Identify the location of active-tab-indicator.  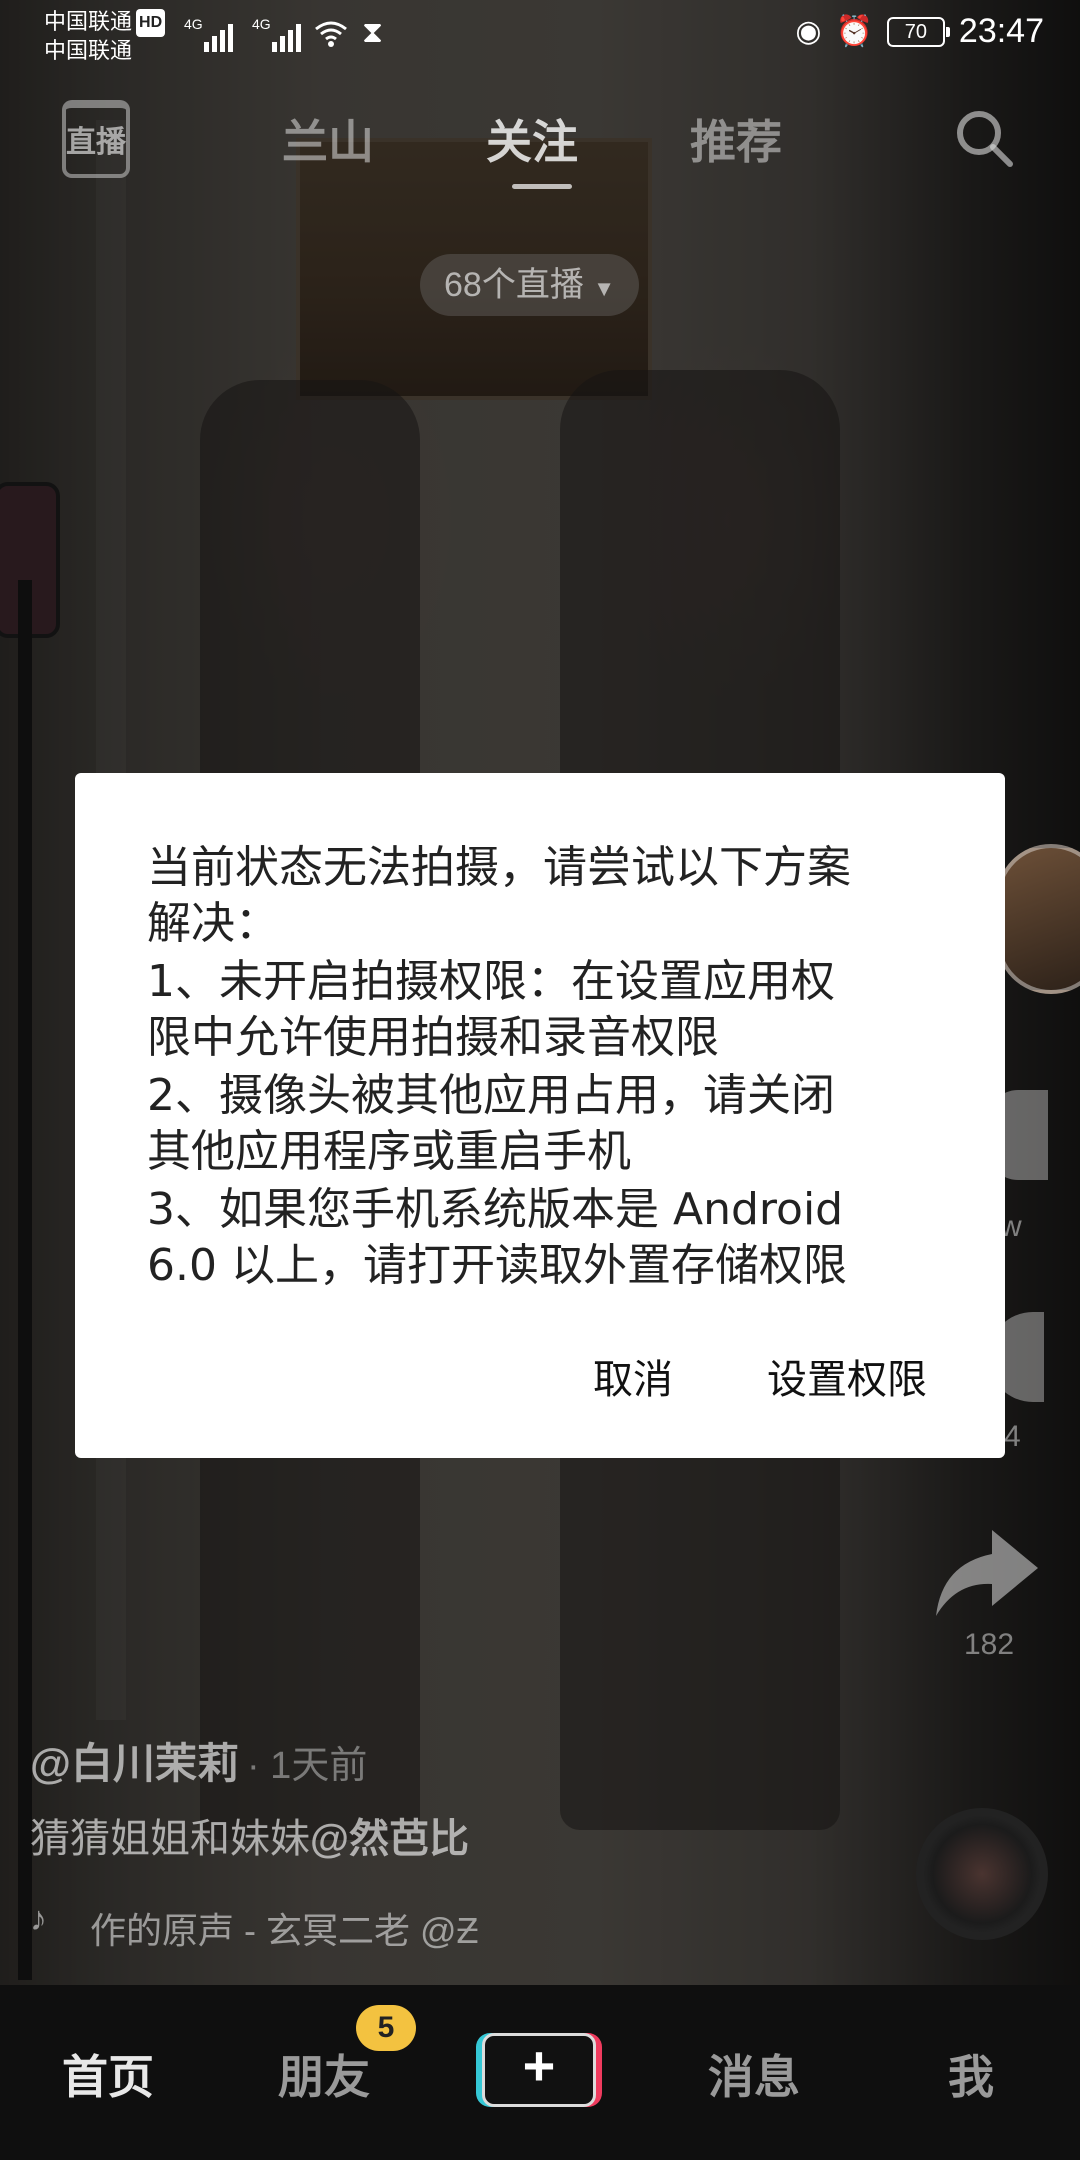
(542, 186).